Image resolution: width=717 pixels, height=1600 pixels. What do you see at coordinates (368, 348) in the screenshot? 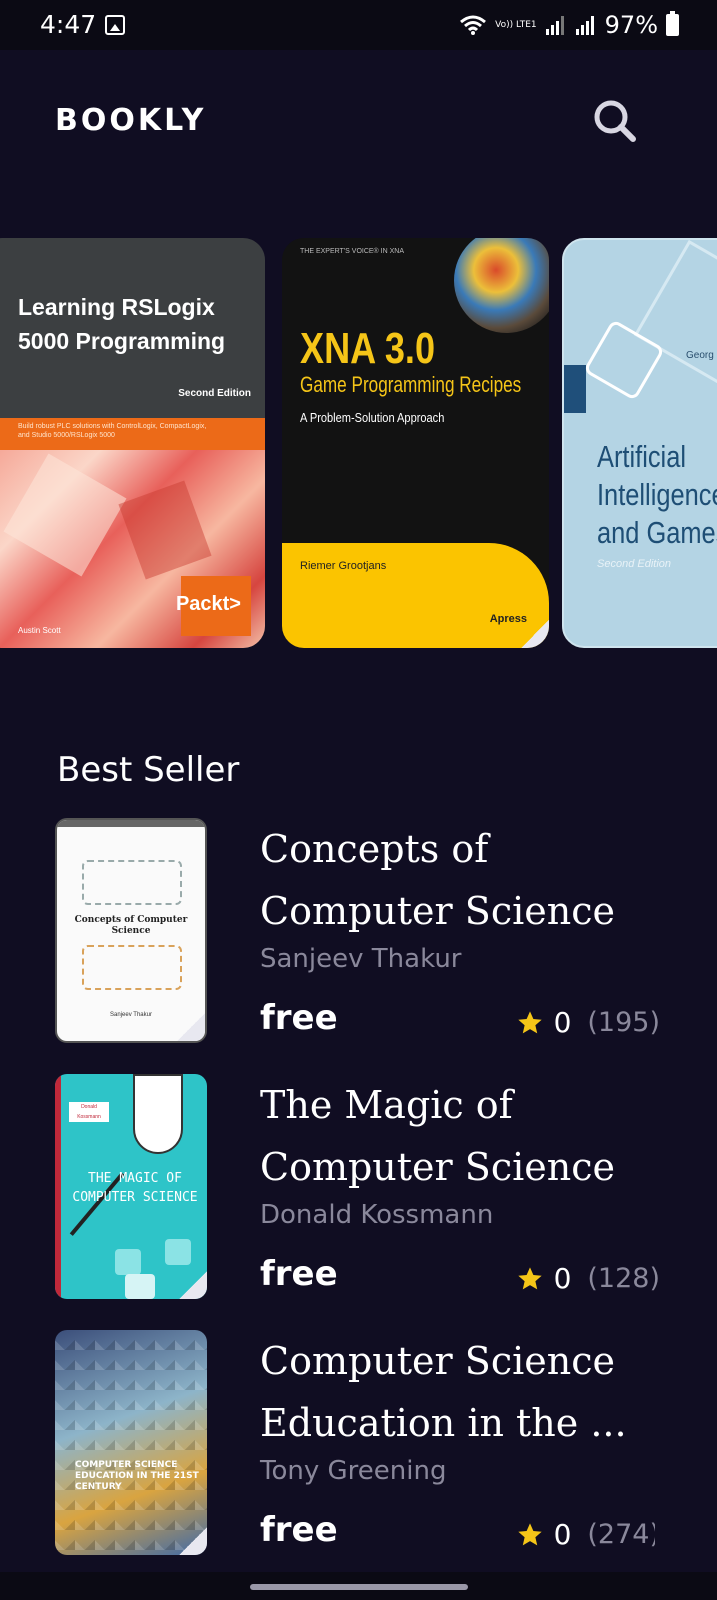
I see `cover-title: XNA 3.0` at bounding box center [368, 348].